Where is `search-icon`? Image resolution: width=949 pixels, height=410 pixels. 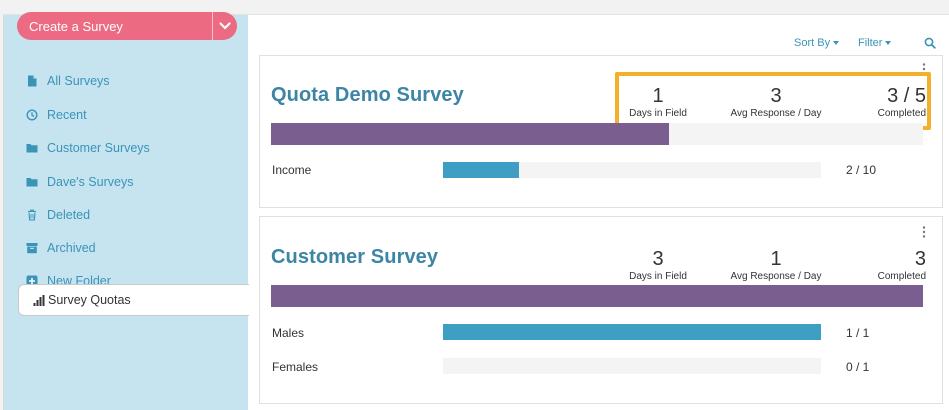 search-icon is located at coordinates (930, 43).